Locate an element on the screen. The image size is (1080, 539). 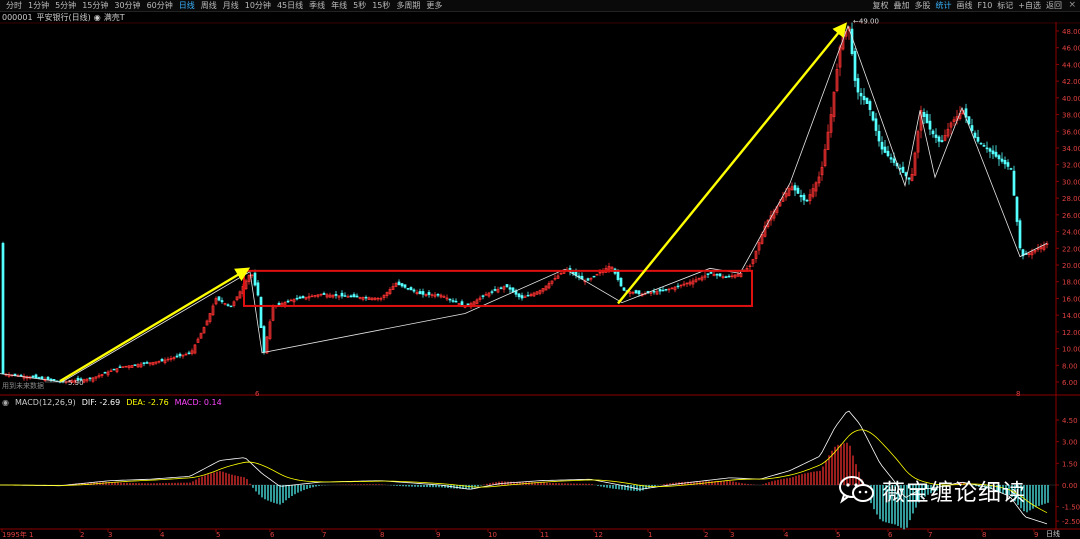
price-tick-label: 24.00 is located at coordinates (1071, 233).